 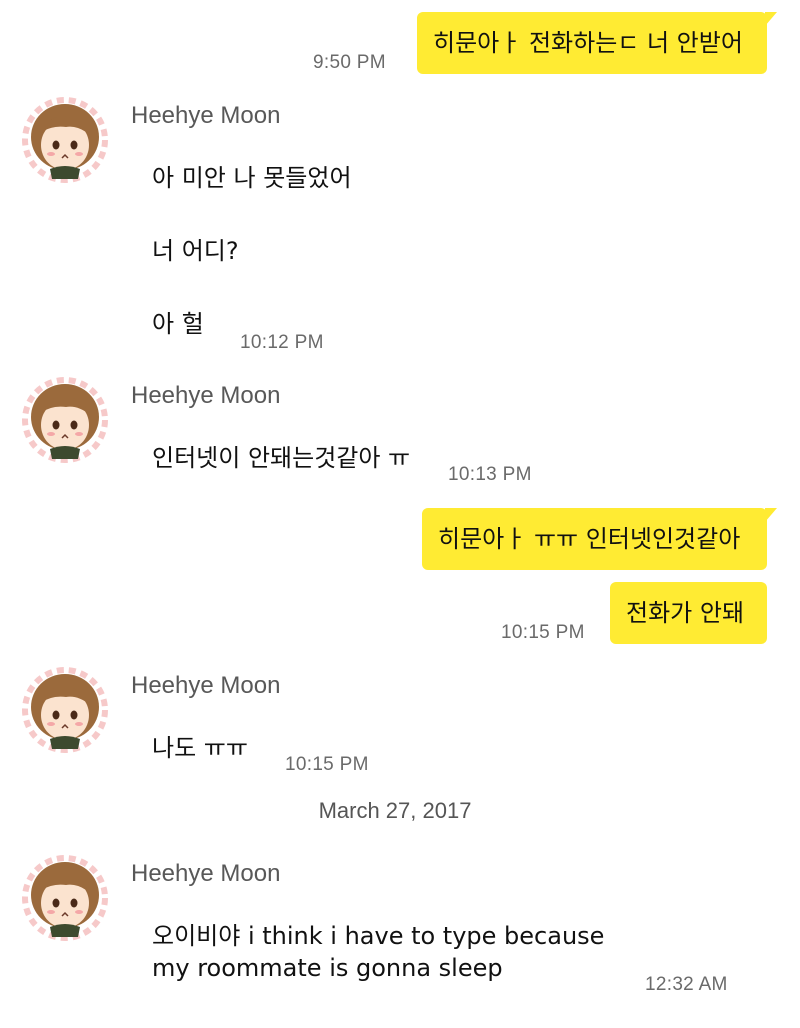 What do you see at coordinates (589, 539) in the screenshot?
I see `message-text: 히문아ㅏ ㅠㅠ 인터넷인것같아` at bounding box center [589, 539].